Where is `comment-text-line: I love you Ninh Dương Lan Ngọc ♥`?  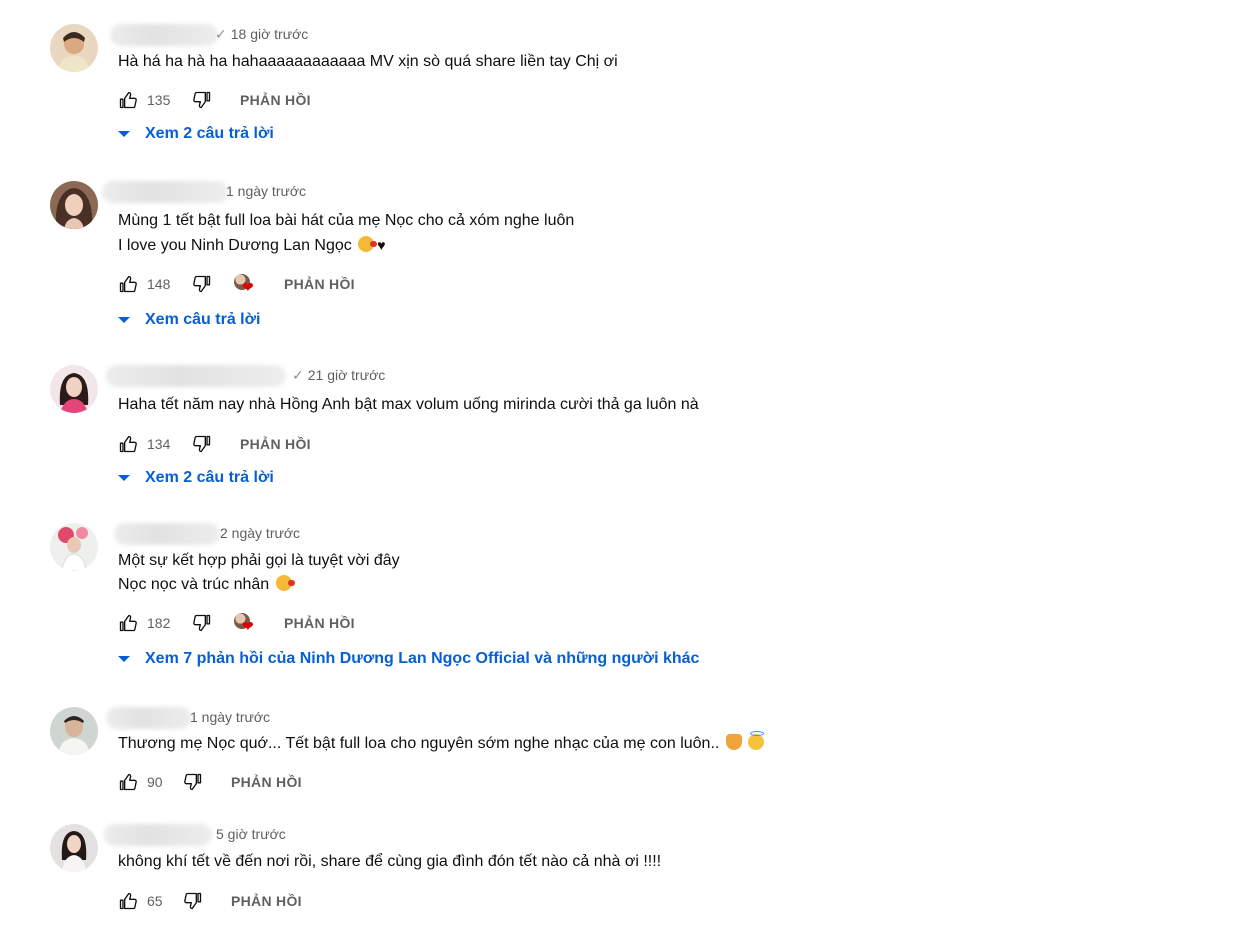
comment-text-line: I love you Ninh Dương Lan Ngọc ♥ is located at coordinates (252, 245).